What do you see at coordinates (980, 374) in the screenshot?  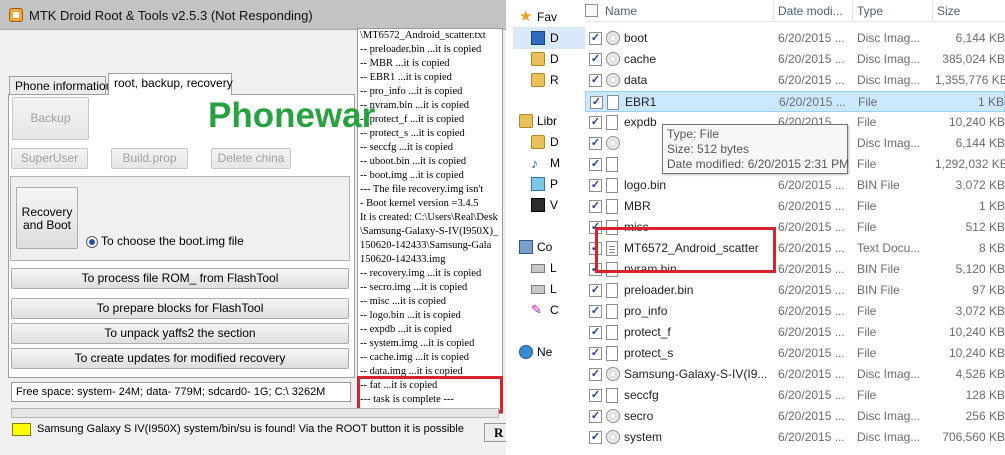 I see `file-size: 4,526 KB` at bounding box center [980, 374].